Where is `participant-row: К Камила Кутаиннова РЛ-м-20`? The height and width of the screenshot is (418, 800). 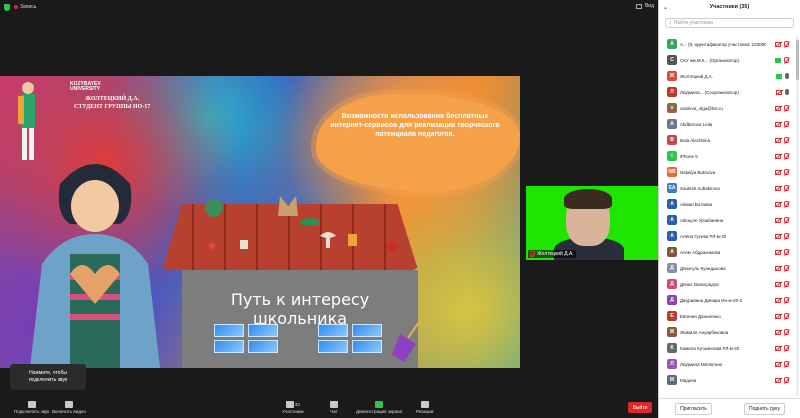
participant-row: К Камила Кутаиннова РЛ-м-20 is located at coordinates (729, 348).